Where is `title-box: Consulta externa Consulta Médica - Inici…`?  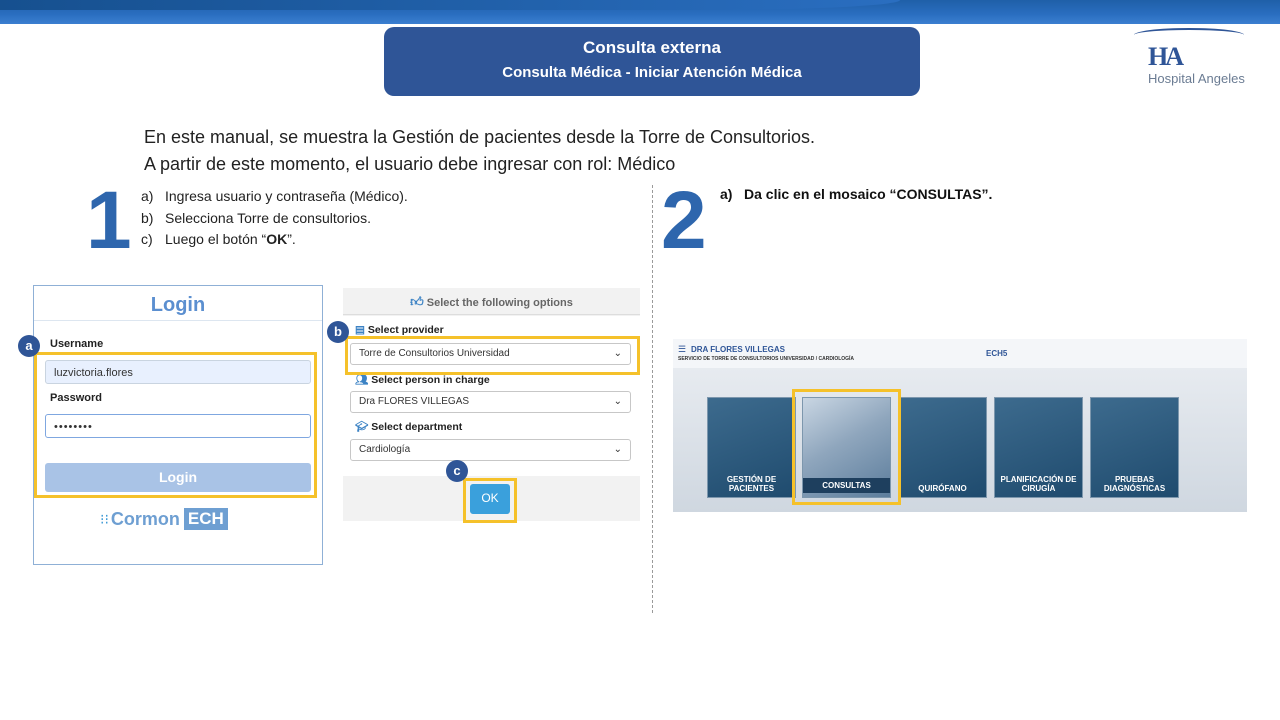
title-box: Consulta externa Consulta Médica - Inici… is located at coordinates (652, 61).